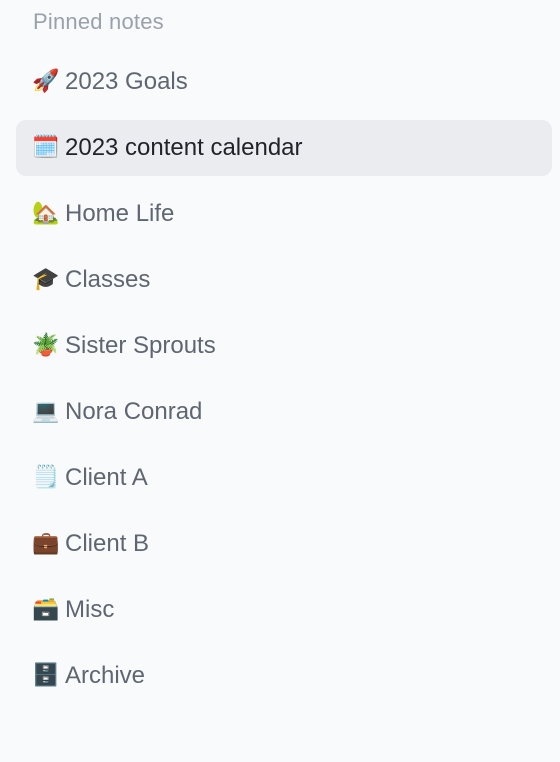 The width and height of the screenshot is (560, 762). Describe the element at coordinates (284, 214) in the screenshot. I see `pinned-note-item: 🏡 Home Life` at that location.